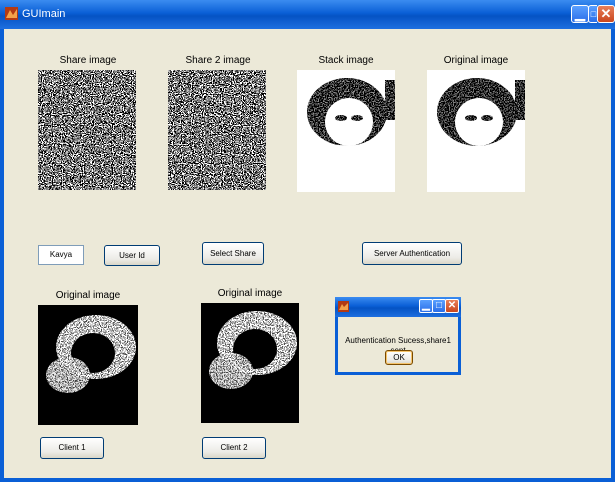 The width and height of the screenshot is (615, 482). I want to click on dialog-ok-button: OK, so click(399, 357).